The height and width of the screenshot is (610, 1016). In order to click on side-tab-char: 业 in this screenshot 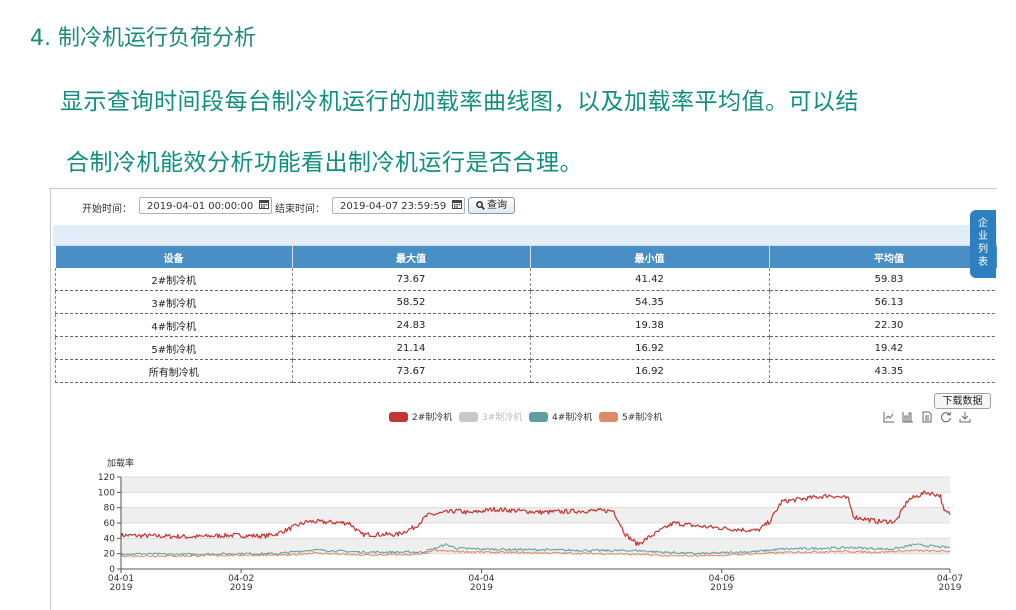, I will do `click(983, 236)`.